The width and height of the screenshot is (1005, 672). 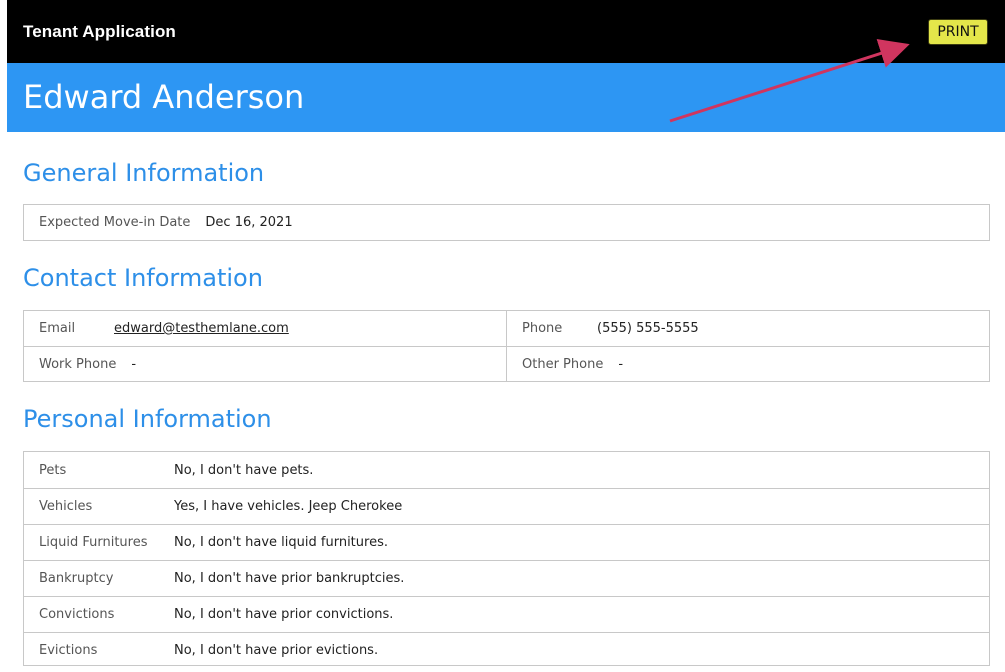 What do you see at coordinates (249, 222) in the screenshot?
I see `move-in-value: Dec 16, 2021` at bounding box center [249, 222].